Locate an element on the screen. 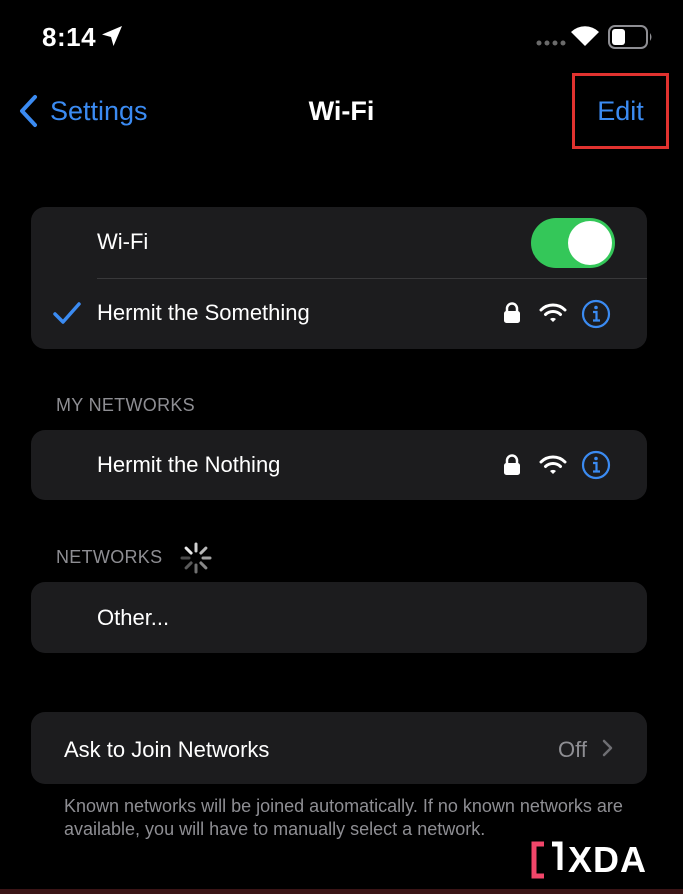  edit-button: Edit is located at coordinates (620, 111).